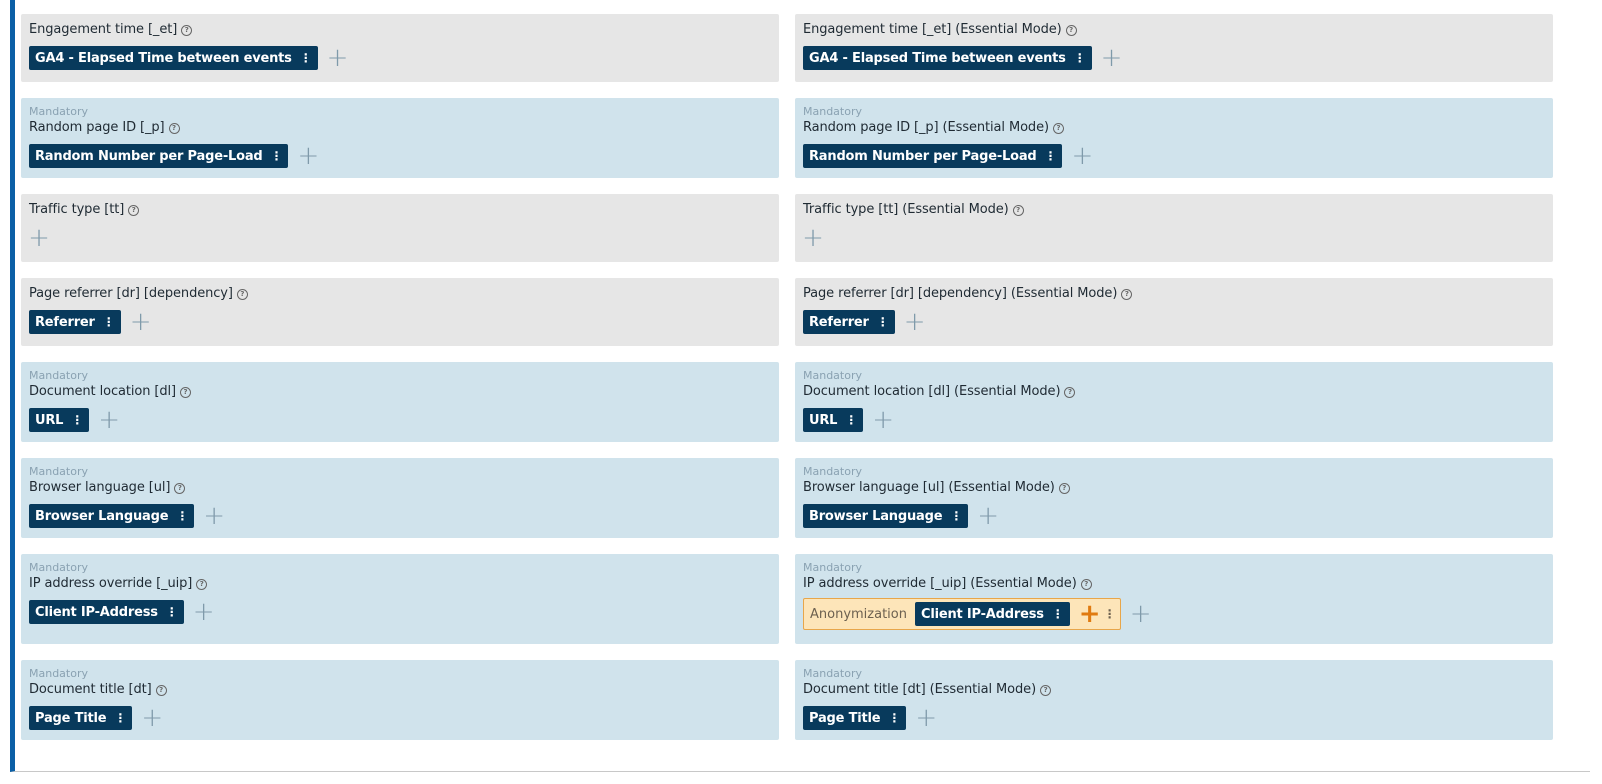  I want to click on param-label: IP address override [_uip], so click(111, 583).